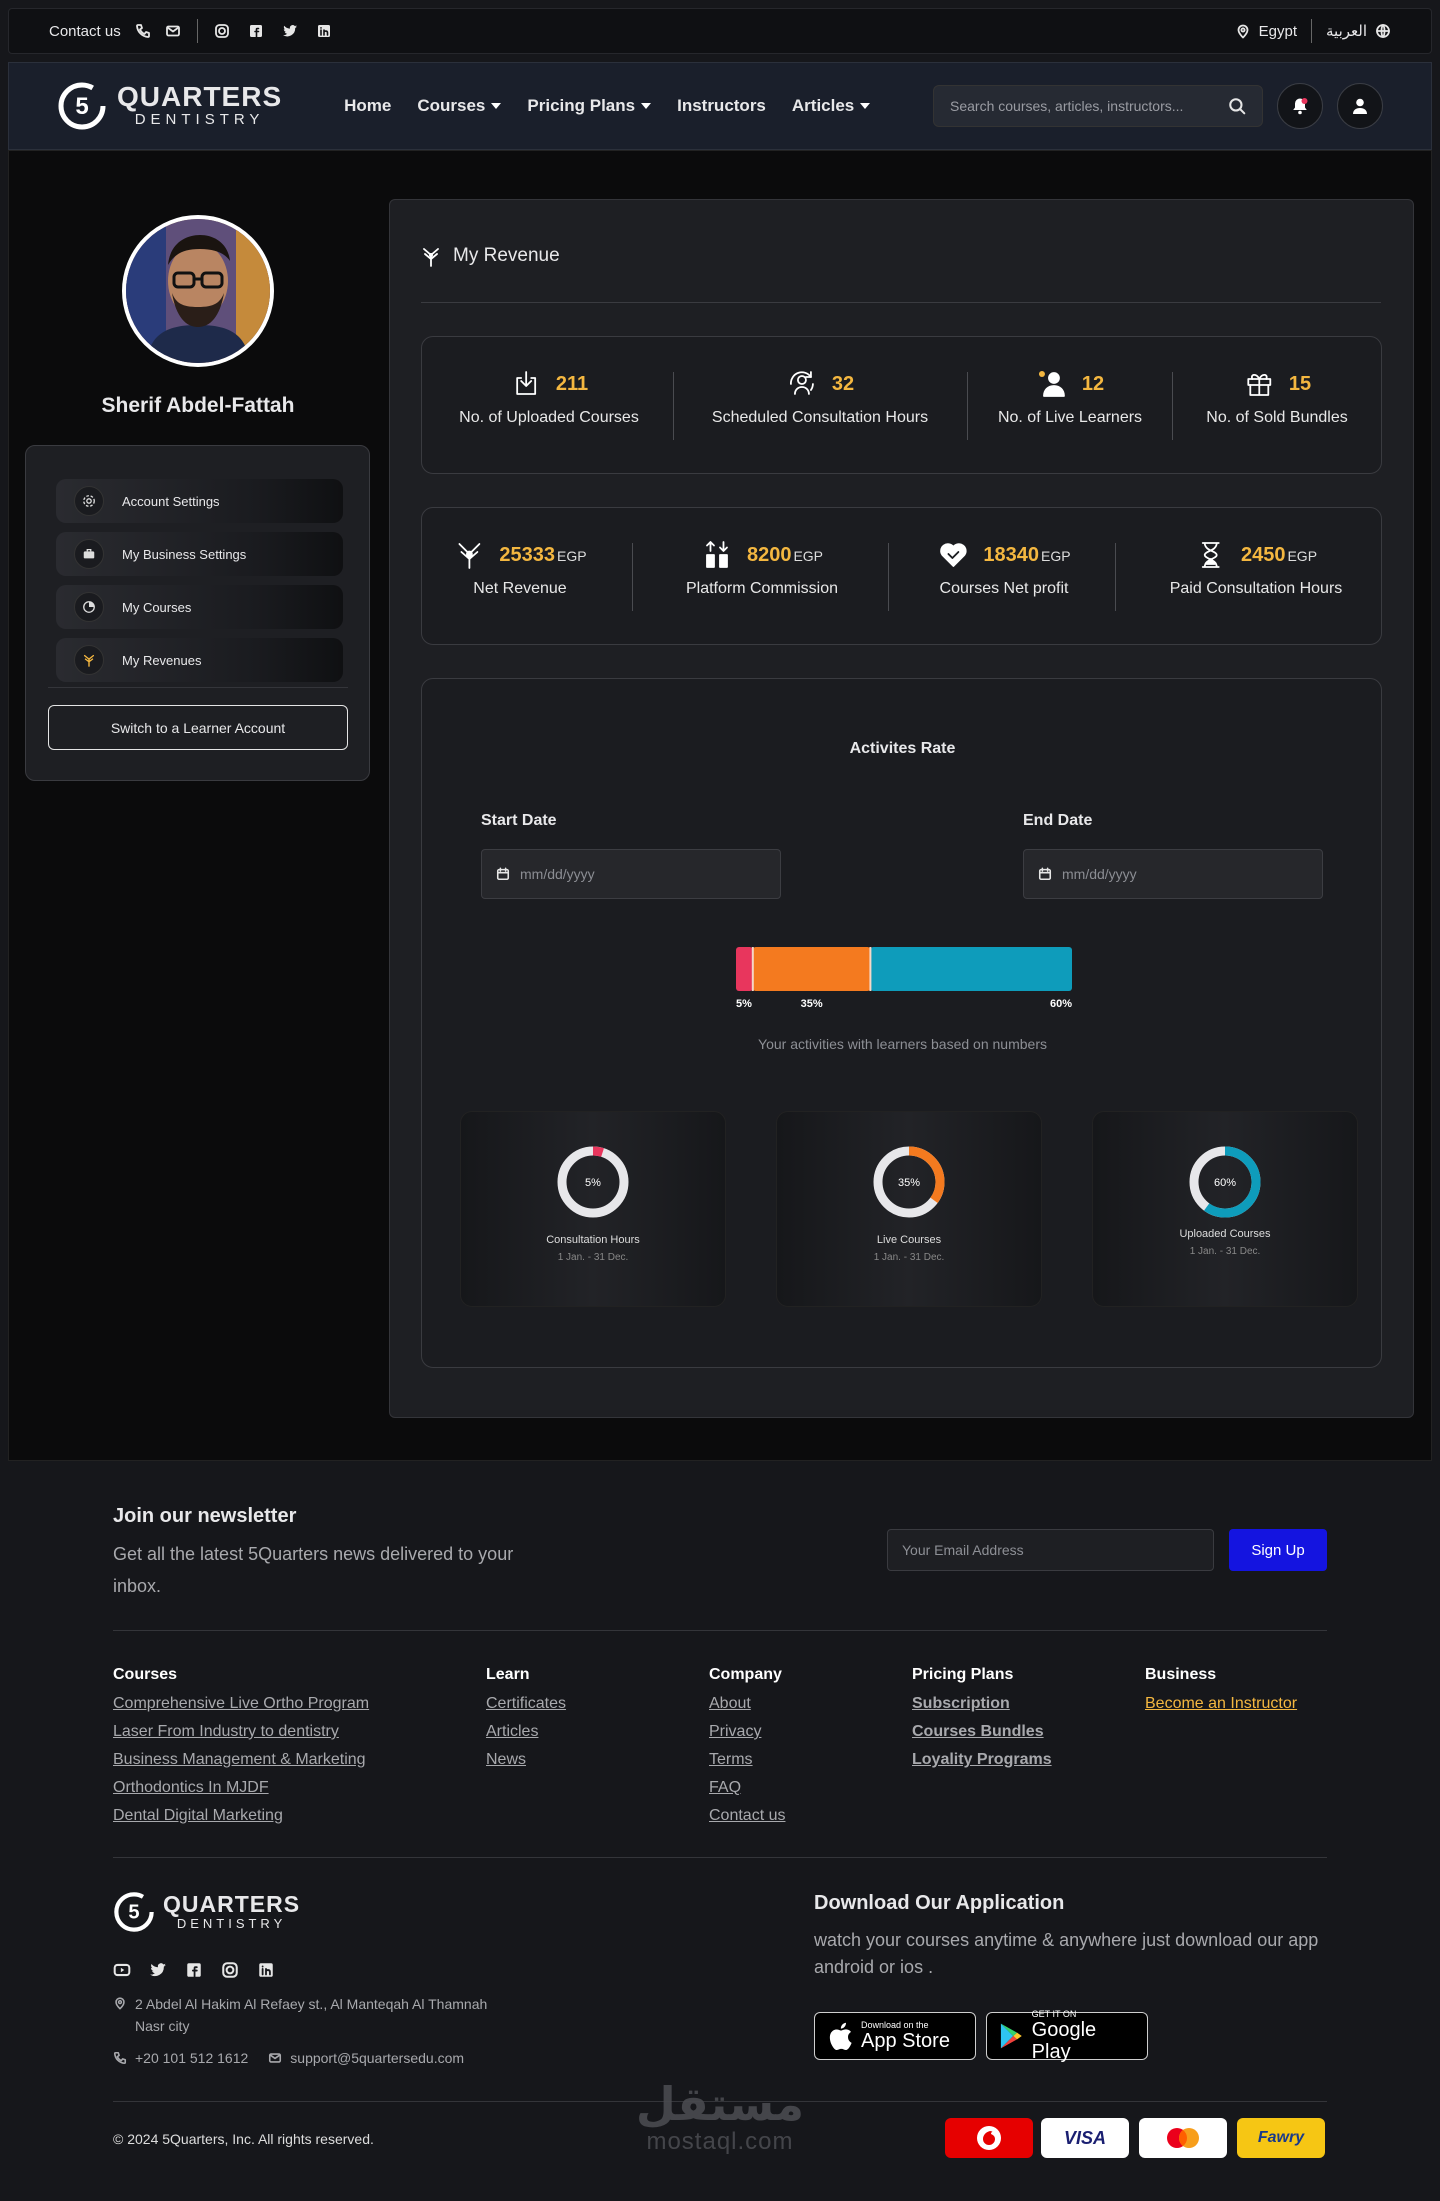  I want to click on stat-net-revenue: 25333 EGP Net Revenue, so click(520, 568).